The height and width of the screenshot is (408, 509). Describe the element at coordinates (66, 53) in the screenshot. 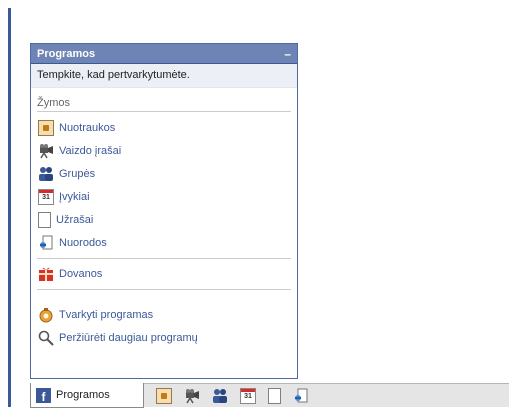

I see `panel-title: Programos` at that location.